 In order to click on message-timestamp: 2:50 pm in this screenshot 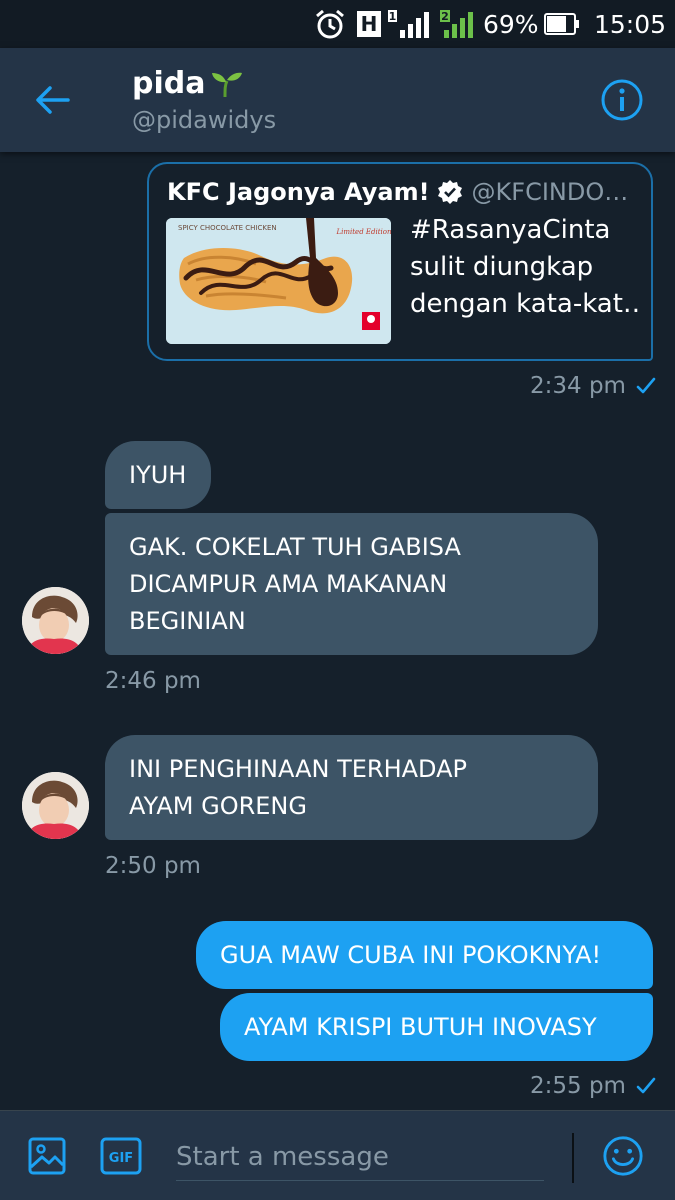, I will do `click(153, 866)`.